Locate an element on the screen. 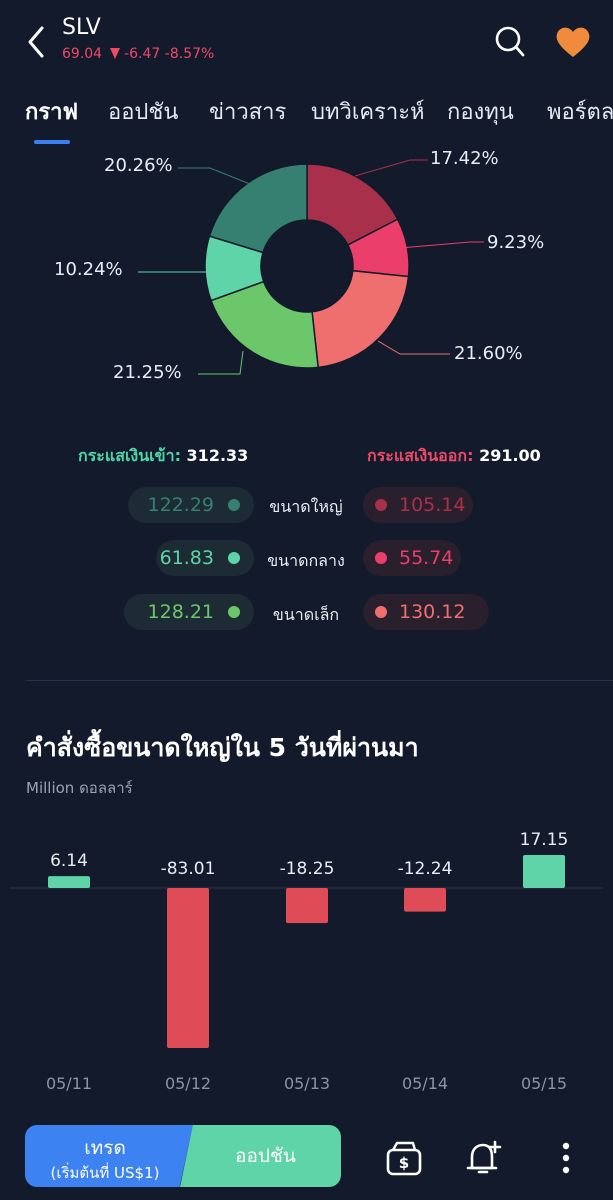  small-out-dot is located at coordinates (381, 612).